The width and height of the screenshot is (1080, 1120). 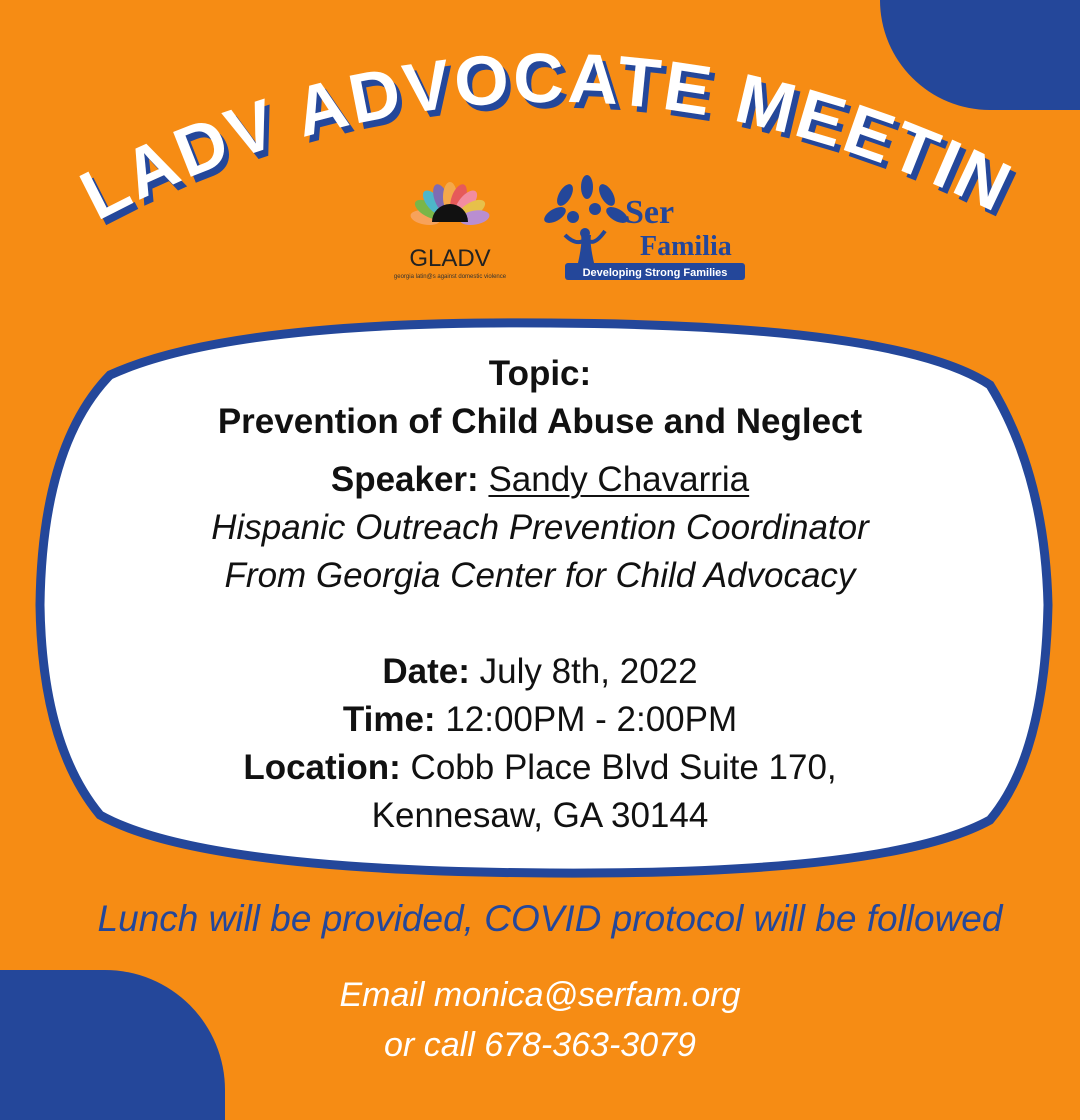 I want to click on email-line: Email monica@serfam.org, so click(x=540, y=995).